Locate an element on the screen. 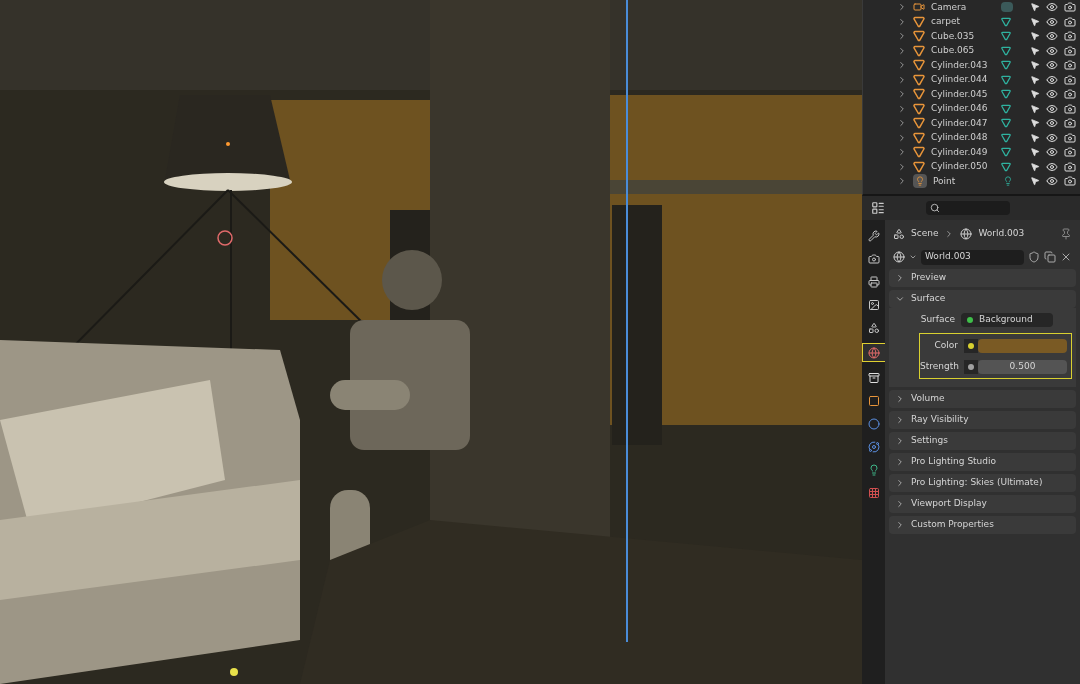  circle-icon is located at coordinates (873, 423).